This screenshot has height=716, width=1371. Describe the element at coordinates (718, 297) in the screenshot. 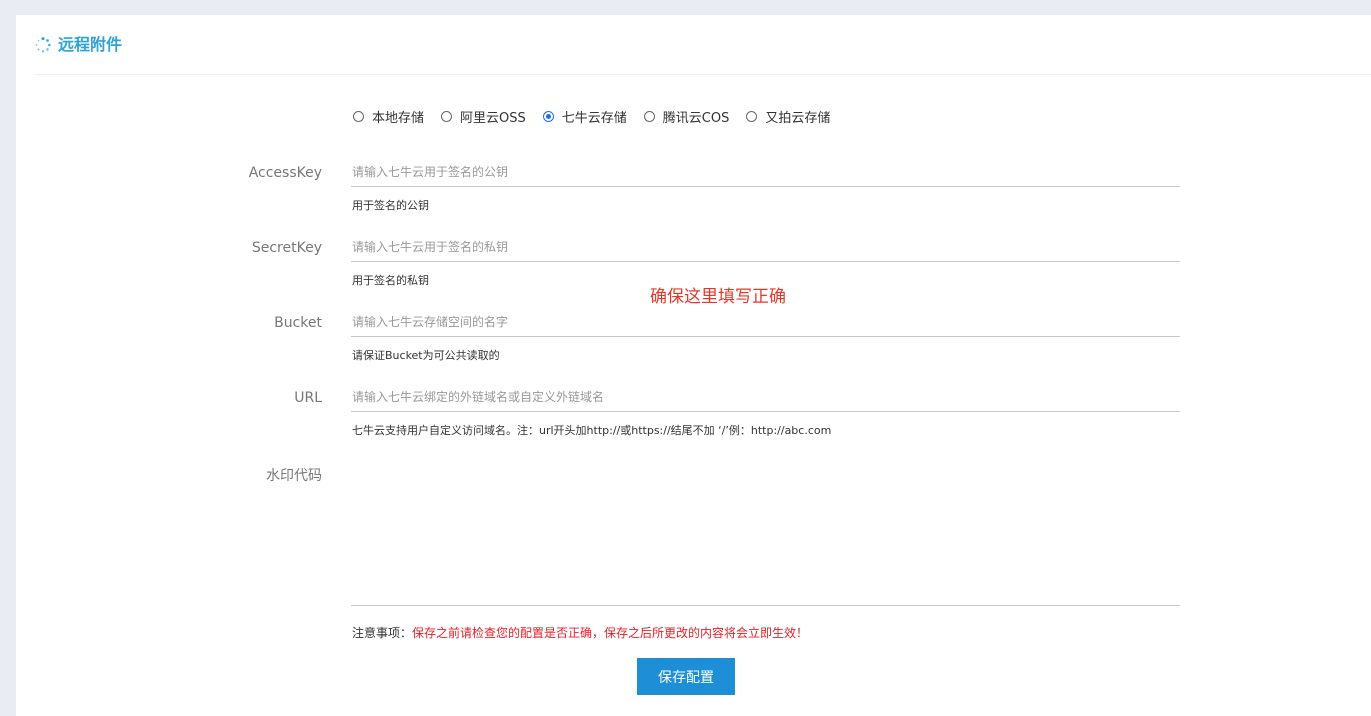

I see `correctness-annotation: 确保这里填写正确` at that location.